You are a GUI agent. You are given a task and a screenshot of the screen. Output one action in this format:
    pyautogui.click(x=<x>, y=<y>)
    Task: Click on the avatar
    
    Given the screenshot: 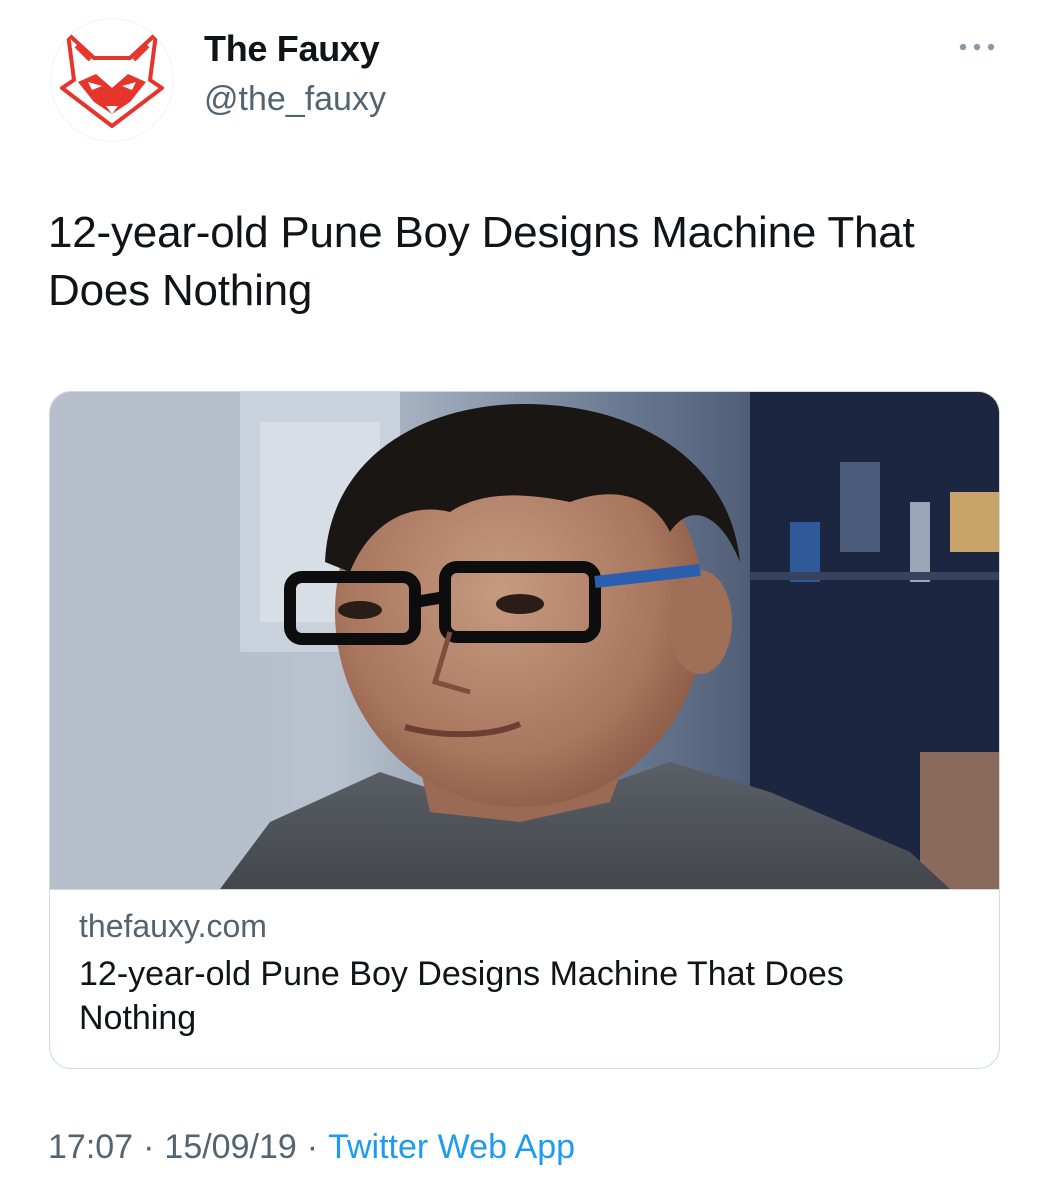 What is the action you would take?
    pyautogui.click(x=112, y=80)
    